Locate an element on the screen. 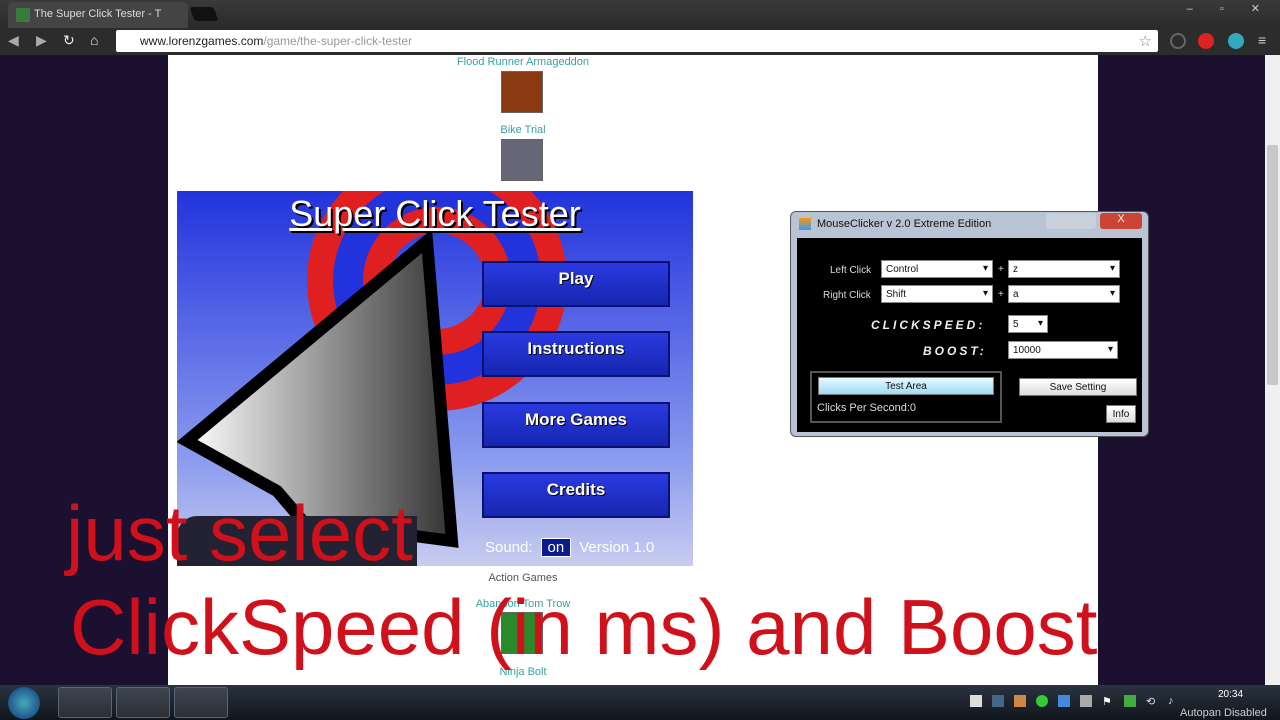 Image resolution: width=1280 pixels, height=720 pixels. save-setting-button: Save Setting is located at coordinates (1078, 387).